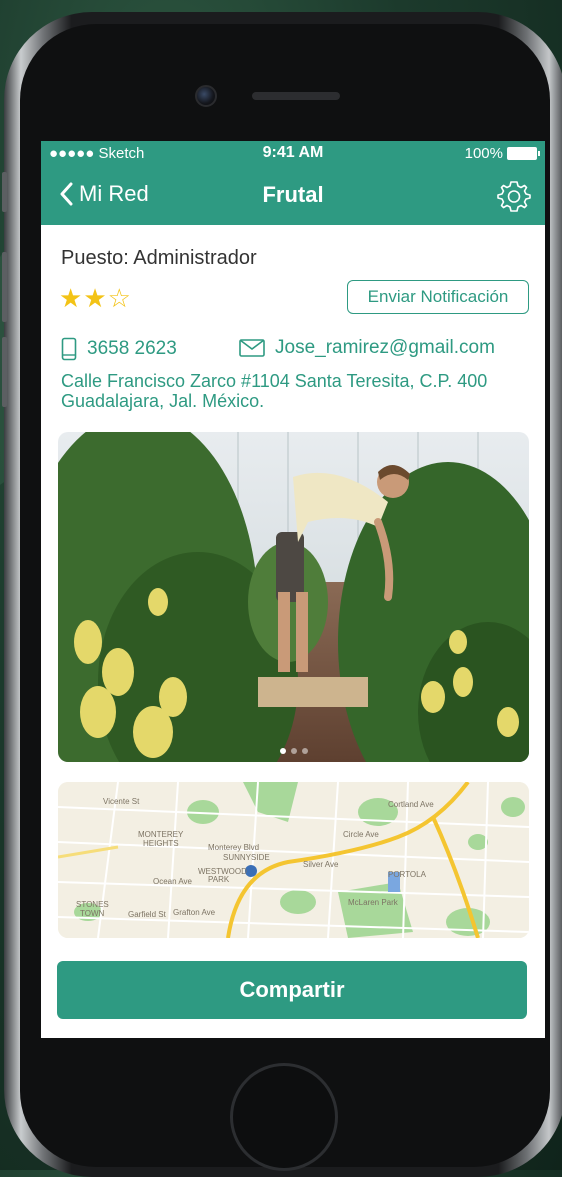 This screenshot has width=562, height=1177. Describe the element at coordinates (161, 834) in the screenshot. I see `svg-text: MONTEREY` at that location.